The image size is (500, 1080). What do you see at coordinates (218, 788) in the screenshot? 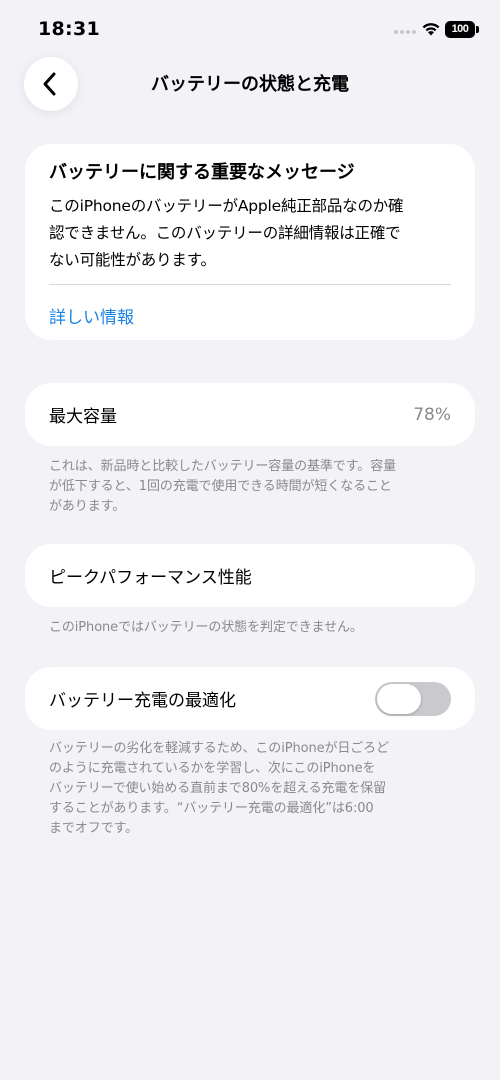
I see `footnote-line: バッテリーで使い始める直前まで80%を超える充電を保留` at bounding box center [218, 788].